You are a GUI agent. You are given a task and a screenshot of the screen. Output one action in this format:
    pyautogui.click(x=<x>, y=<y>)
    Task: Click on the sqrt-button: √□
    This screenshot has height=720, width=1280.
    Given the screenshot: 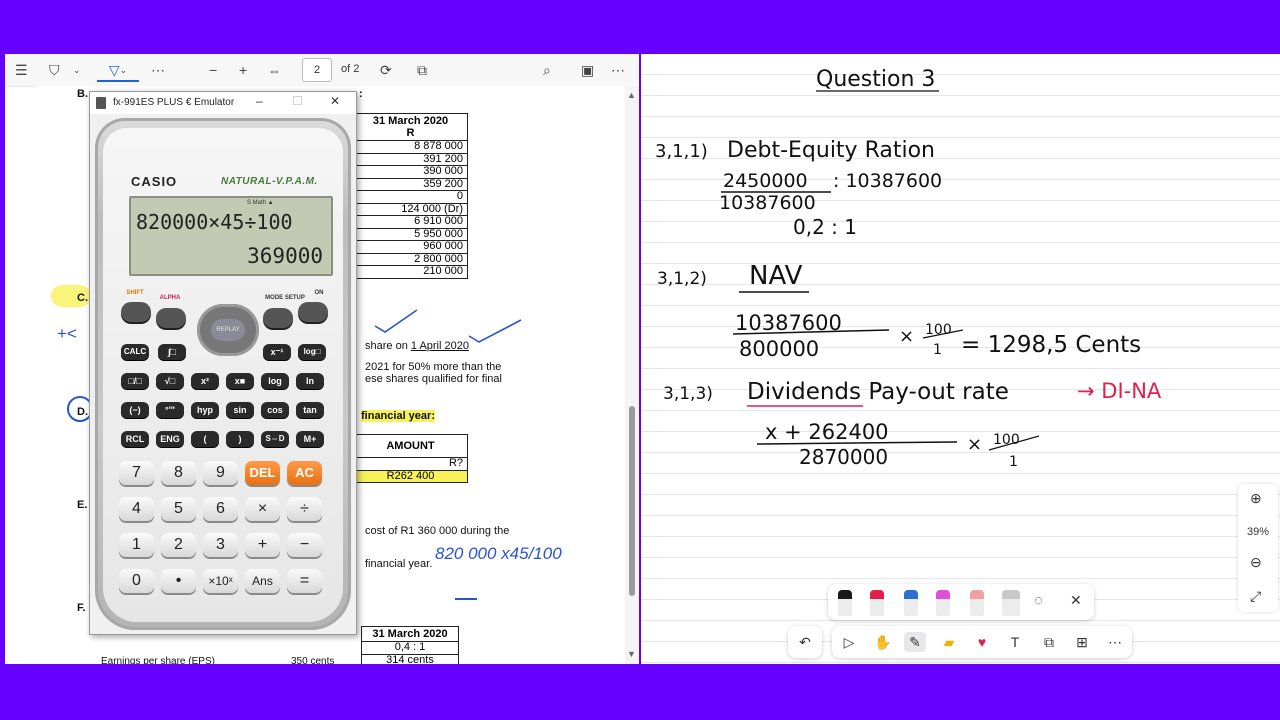 What is the action you would take?
    pyautogui.click(x=170, y=381)
    